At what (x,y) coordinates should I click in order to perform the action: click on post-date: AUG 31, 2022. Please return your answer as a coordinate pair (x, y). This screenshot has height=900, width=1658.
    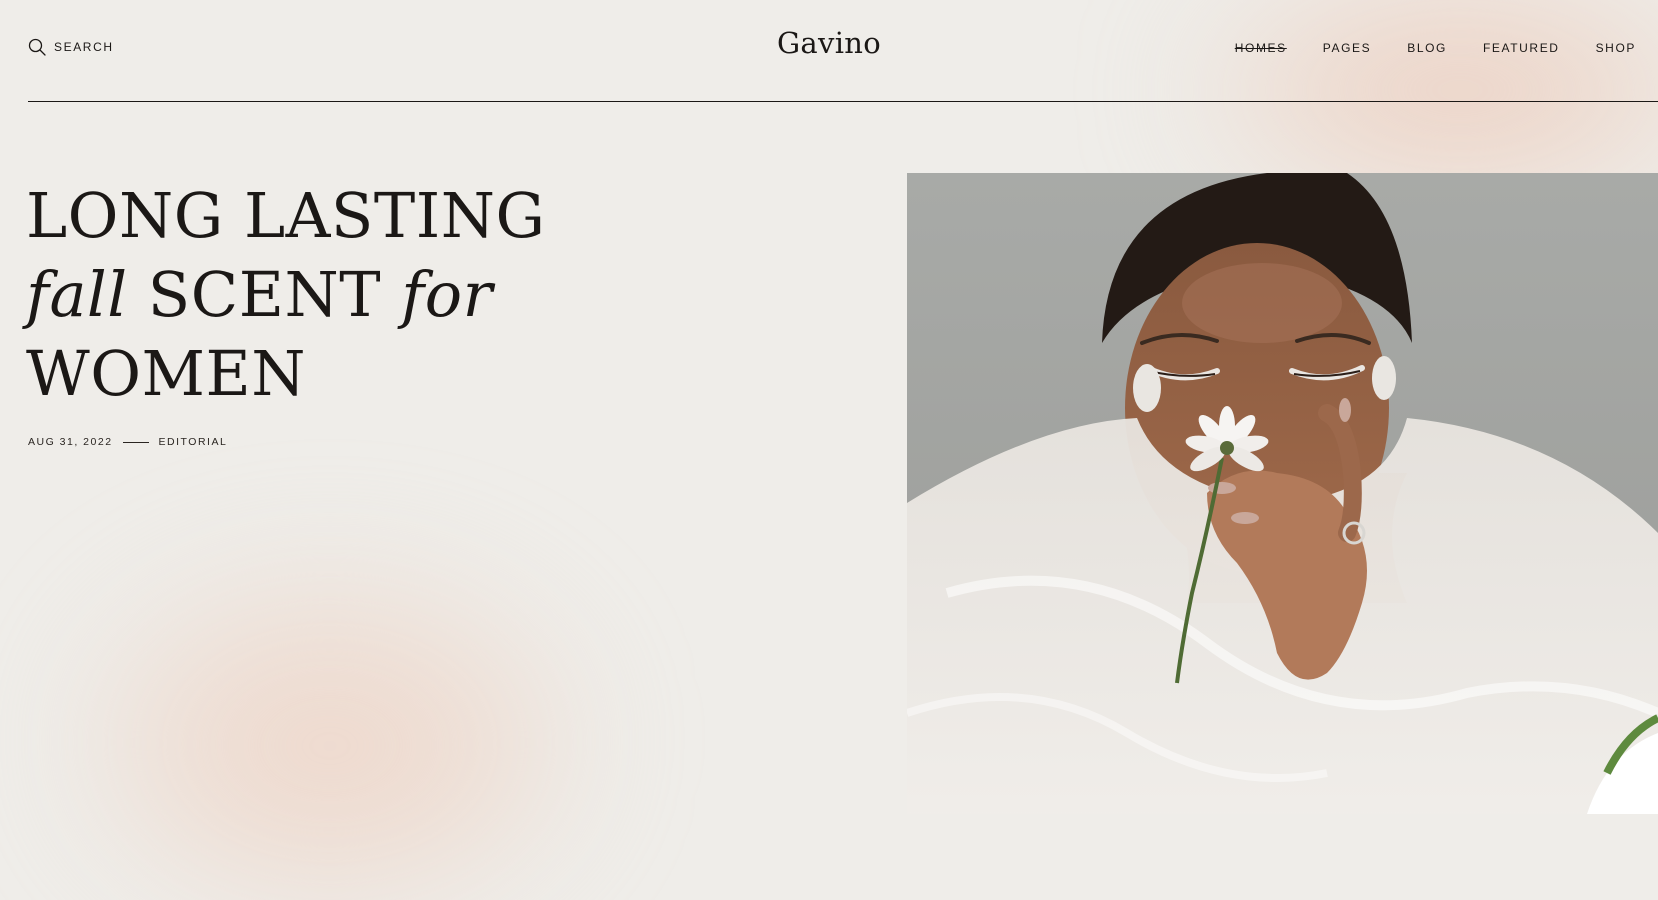
    Looking at the image, I should click on (70, 442).